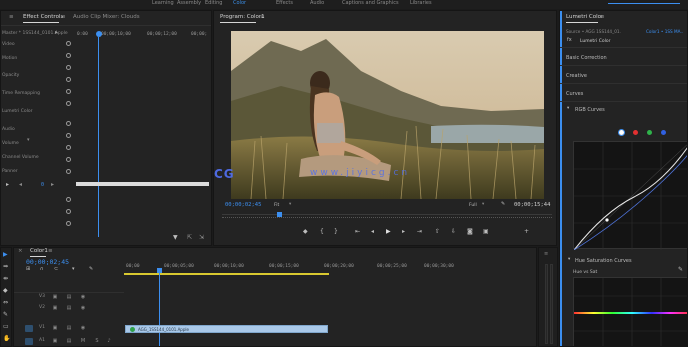 This screenshot has height=347, width=688. Describe the element at coordinates (6, 327) in the screenshot. I see `rectangle-tool-icon: ▭` at that location.